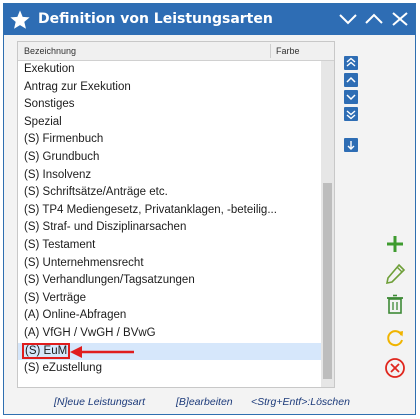 The image size is (420, 419). What do you see at coordinates (169, 228) in the screenshot?
I see `list-item: (S) Straf- und Disziplinarsachen` at bounding box center [169, 228].